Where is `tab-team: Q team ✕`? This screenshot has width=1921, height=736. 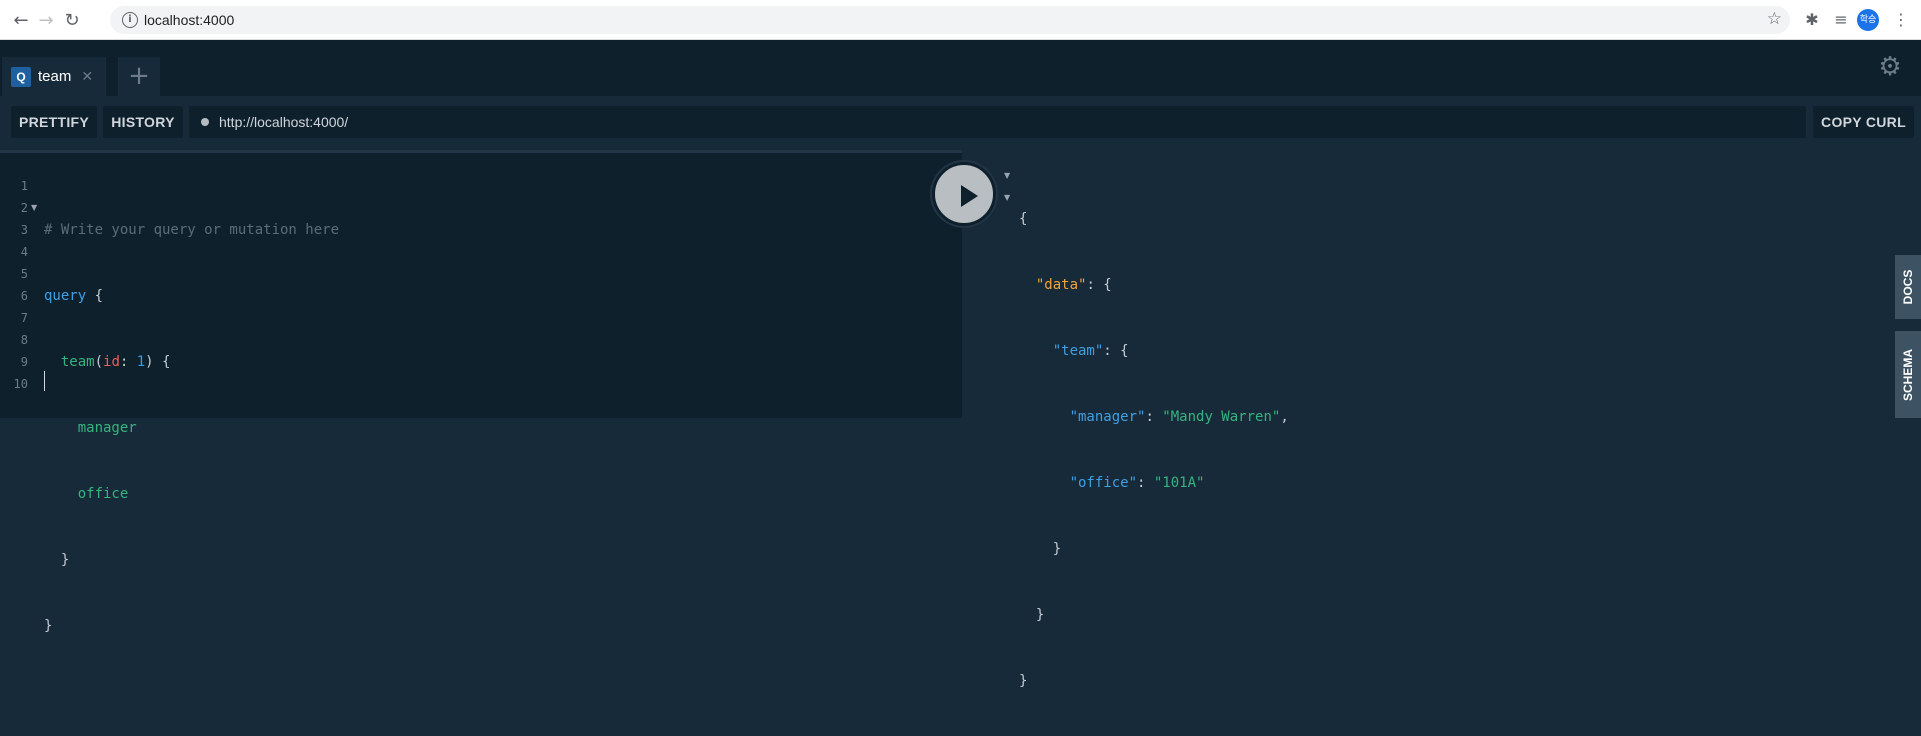
tab-team: Q team ✕ is located at coordinates (54, 76).